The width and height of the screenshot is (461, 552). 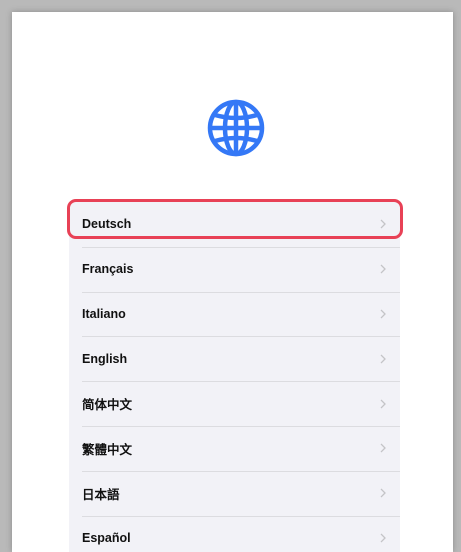 I want to click on language-label: Español, so click(x=106, y=537).